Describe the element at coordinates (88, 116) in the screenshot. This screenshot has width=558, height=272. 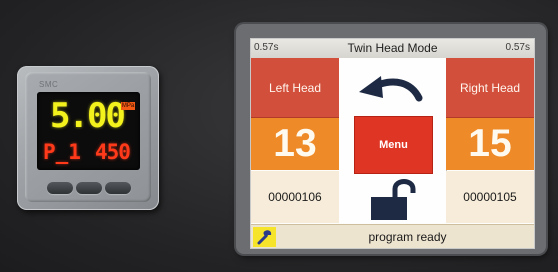
I see `gauge-main-value: 5.00` at that location.